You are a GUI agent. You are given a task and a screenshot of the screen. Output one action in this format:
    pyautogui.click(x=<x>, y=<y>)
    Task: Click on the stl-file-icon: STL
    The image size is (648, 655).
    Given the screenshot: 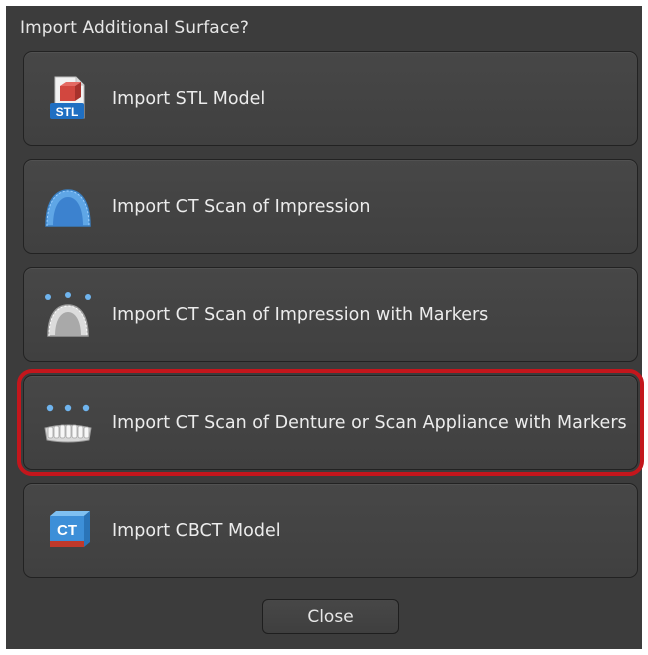 What is the action you would take?
    pyautogui.click(x=68, y=100)
    